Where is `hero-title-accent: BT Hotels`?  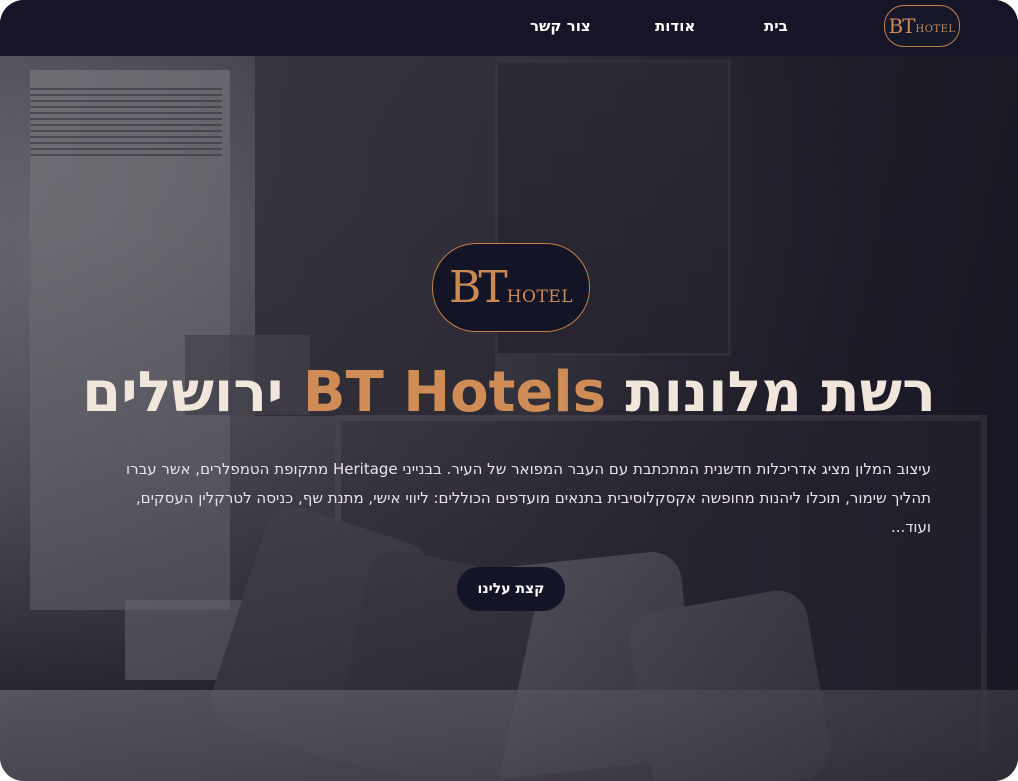
hero-title-accent: BT Hotels is located at coordinates (454, 392).